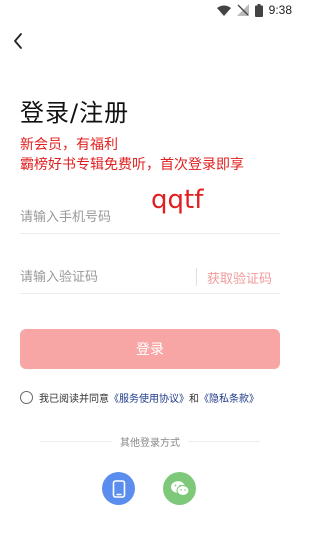 Image resolution: width=320 pixels, height=533 pixels. Describe the element at coordinates (132, 155) in the screenshot. I see `promo-text: 新会员，有福利 霸榜好书专辑免费听，首次登录即享` at that location.